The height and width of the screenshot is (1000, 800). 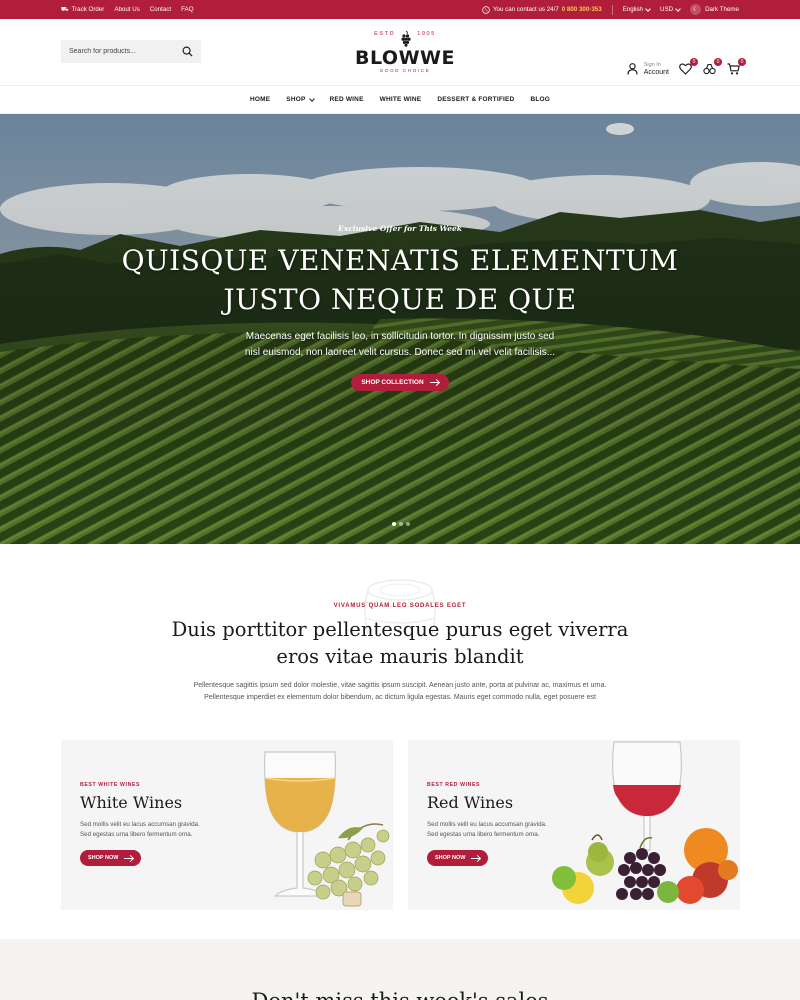 I want to click on search-bar, so click(x=131, y=51).